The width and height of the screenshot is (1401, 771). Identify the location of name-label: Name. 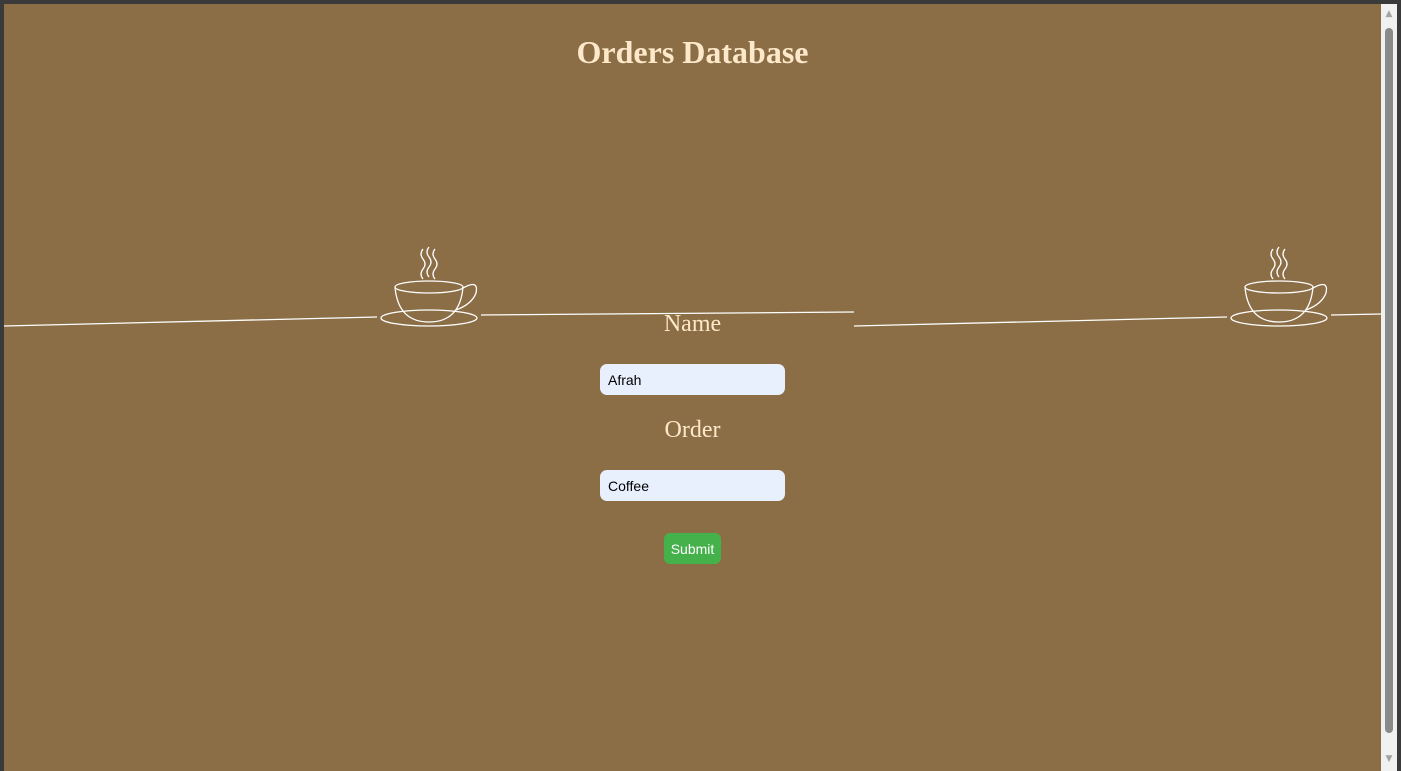
(692, 324).